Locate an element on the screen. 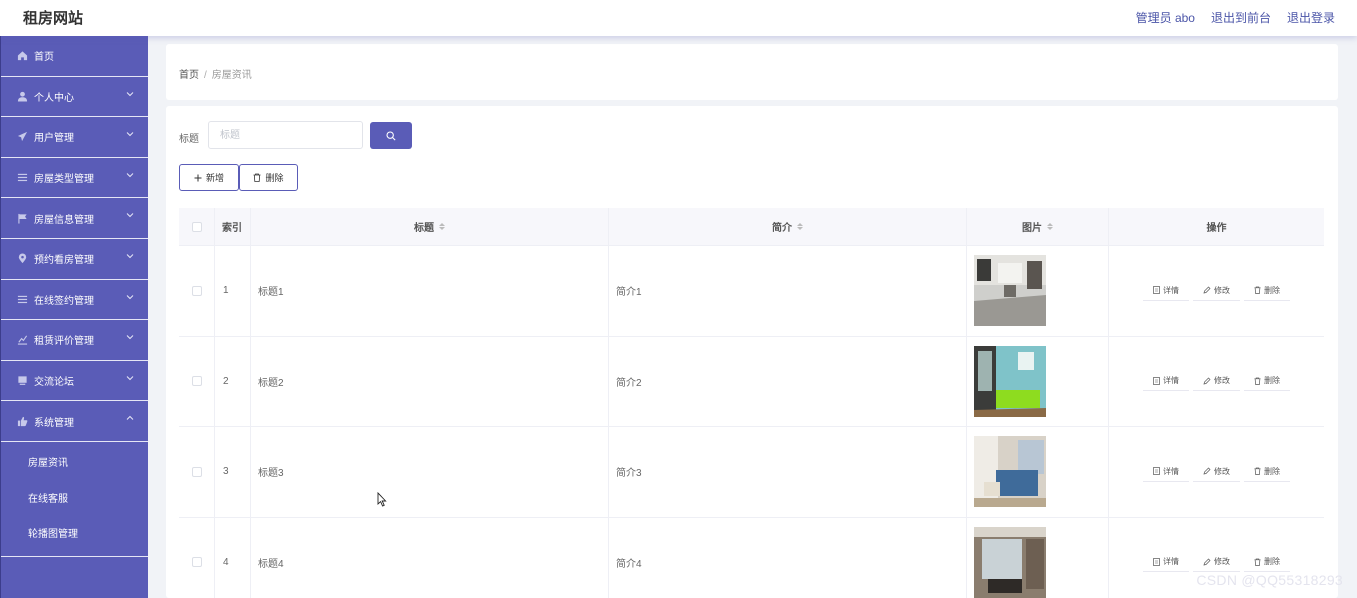 The height and width of the screenshot is (598, 1357). search-button is located at coordinates (391, 135).